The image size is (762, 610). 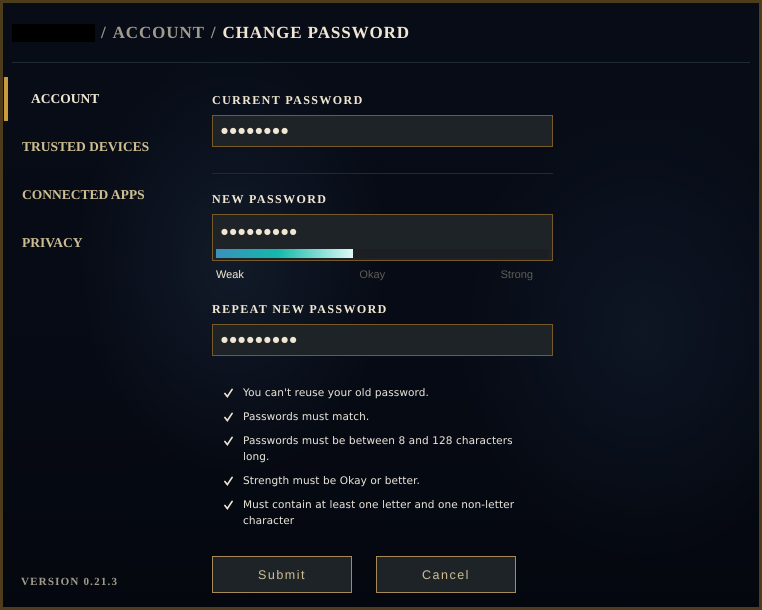 What do you see at coordinates (52, 99) in the screenshot?
I see `sidebar-item: ACCOUNT` at bounding box center [52, 99].